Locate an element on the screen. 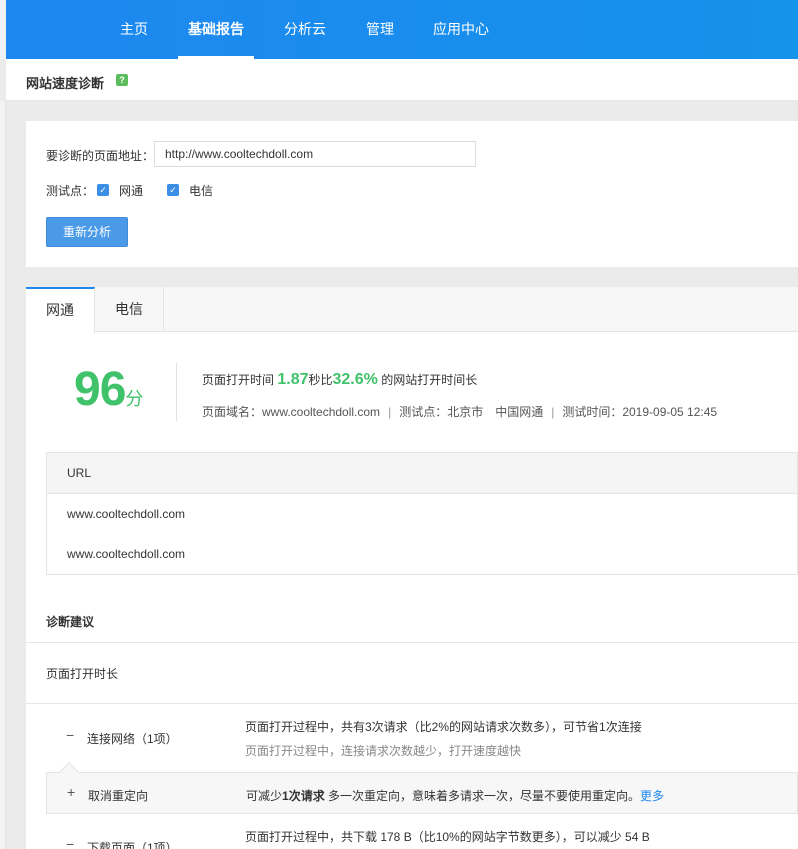  checkbox-dianxin-label: 电信 is located at coordinates (201, 191).